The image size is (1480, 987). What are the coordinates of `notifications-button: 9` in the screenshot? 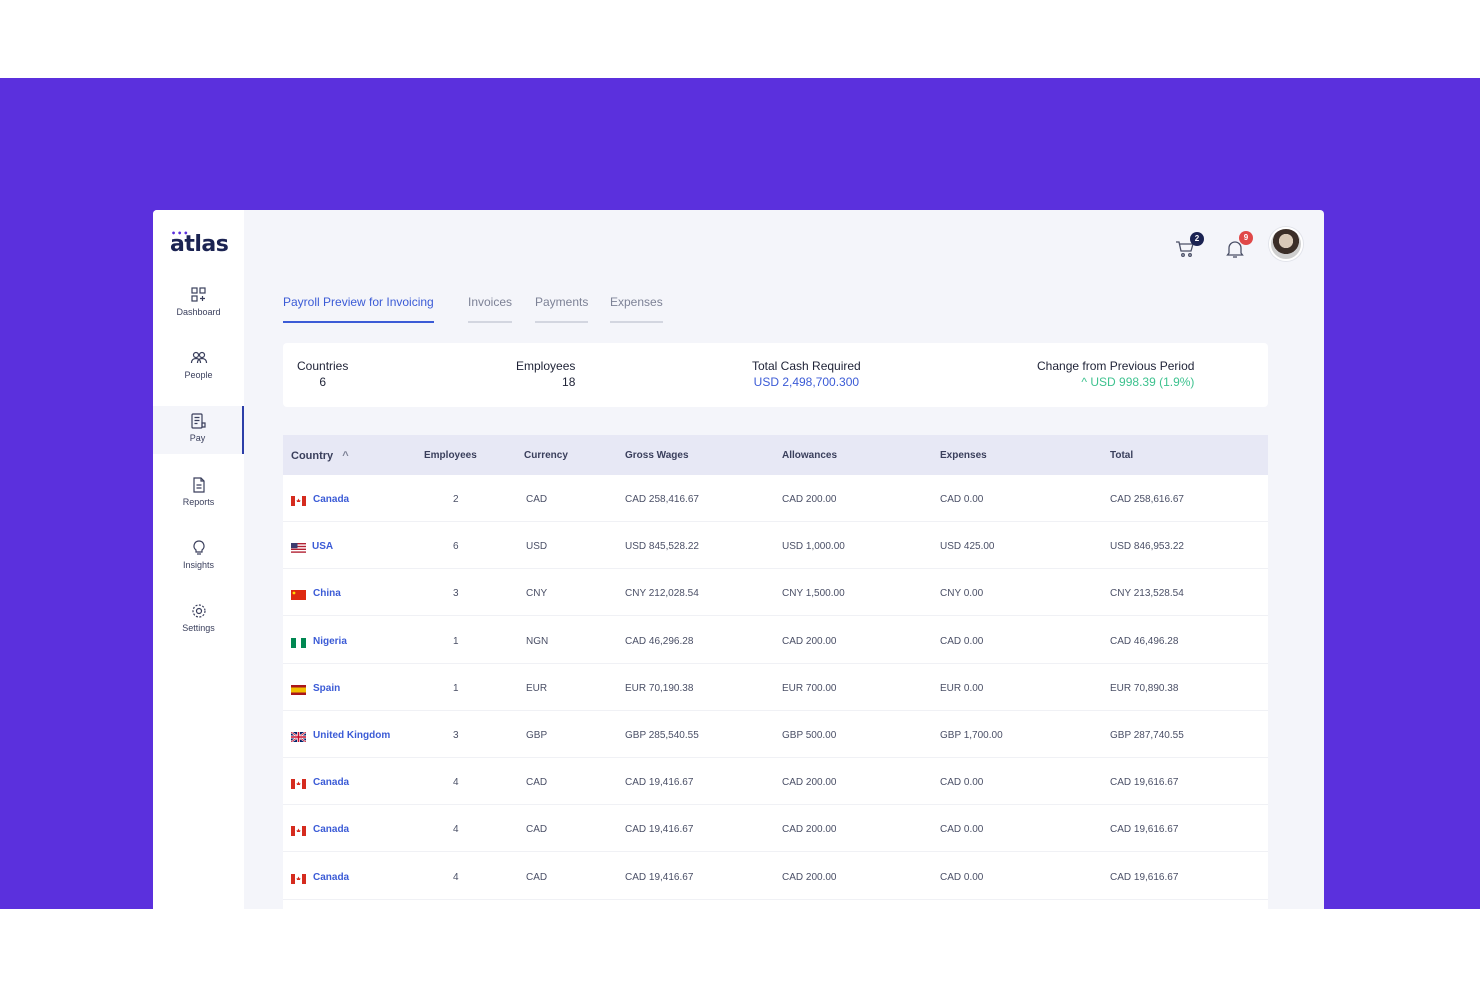 It's located at (1239, 247).